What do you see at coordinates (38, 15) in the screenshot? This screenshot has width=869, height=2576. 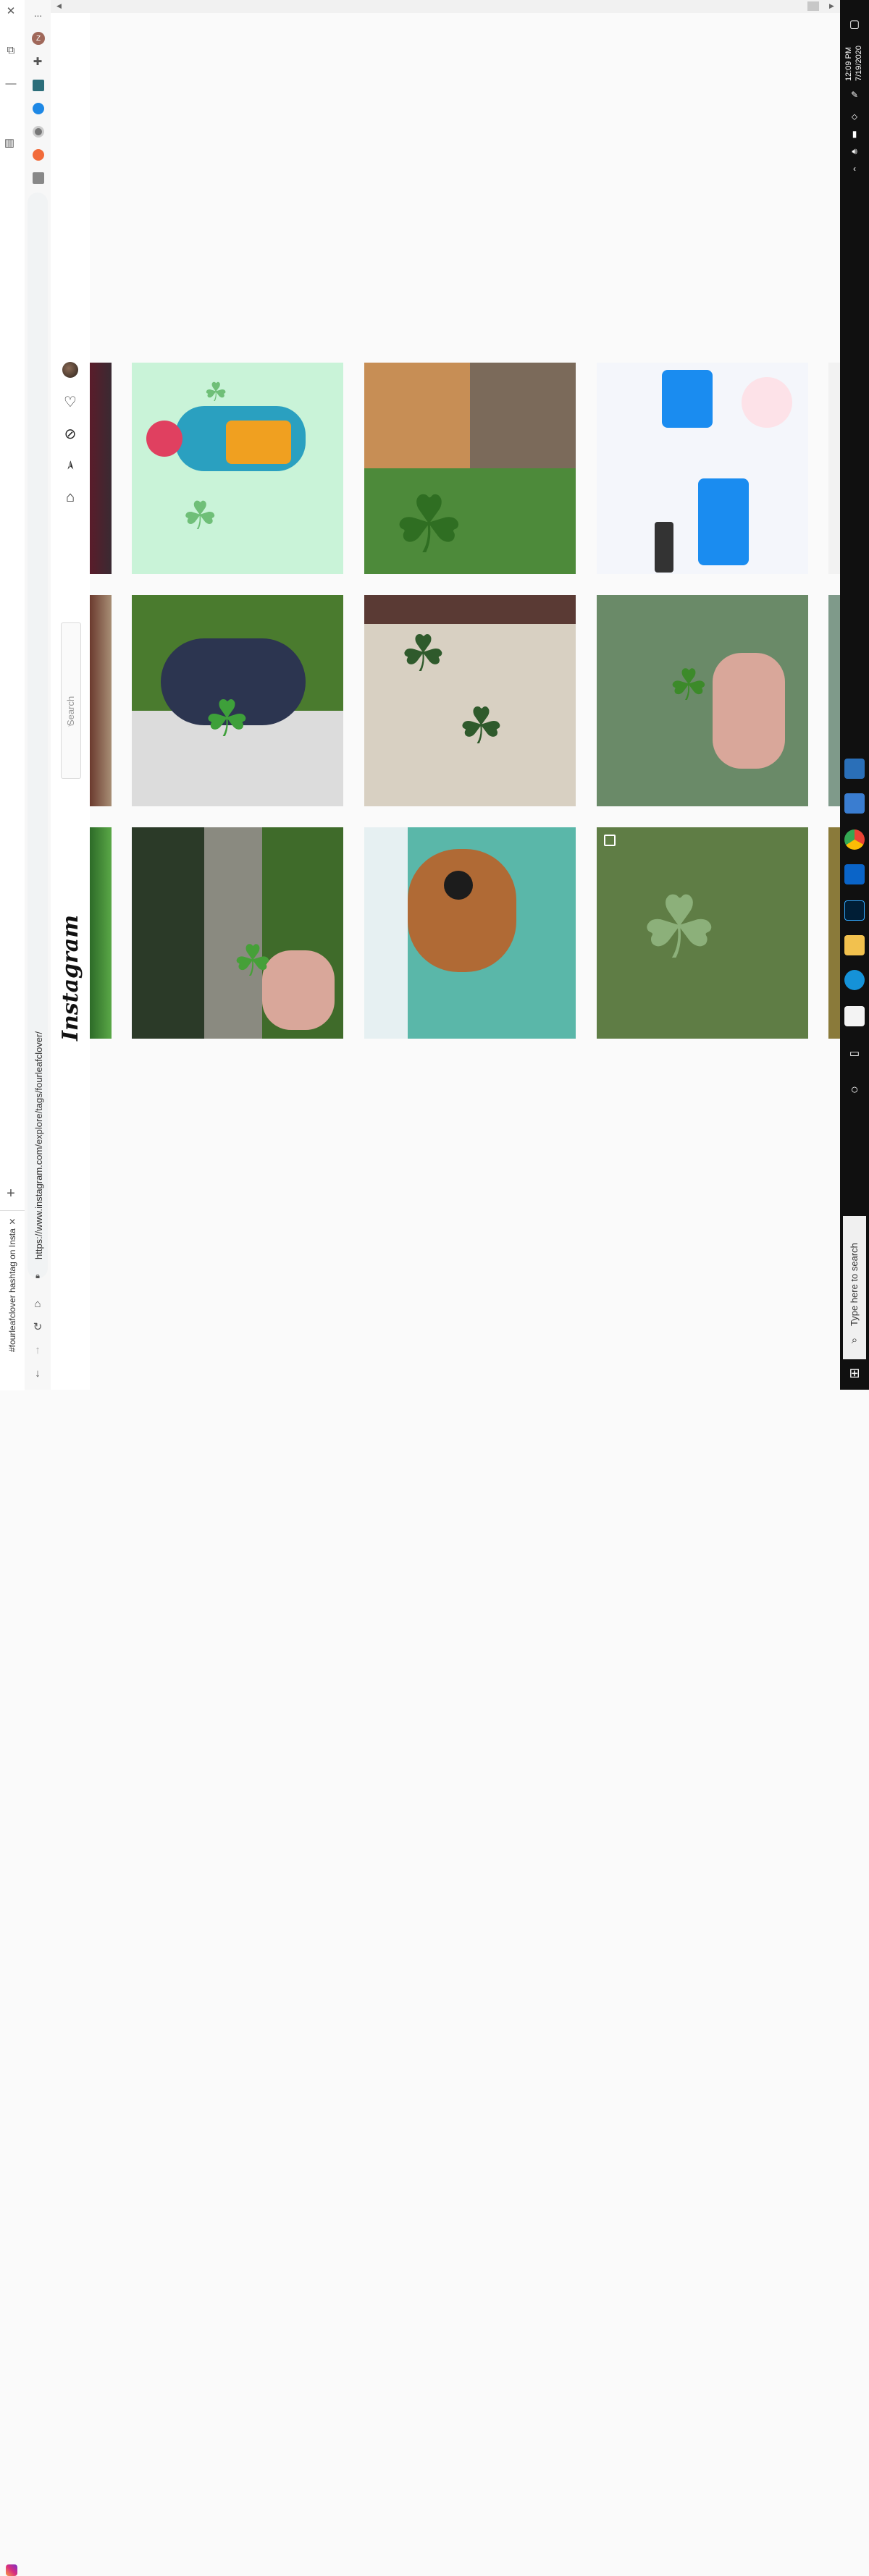 I see `menu-icon: ···` at bounding box center [38, 15].